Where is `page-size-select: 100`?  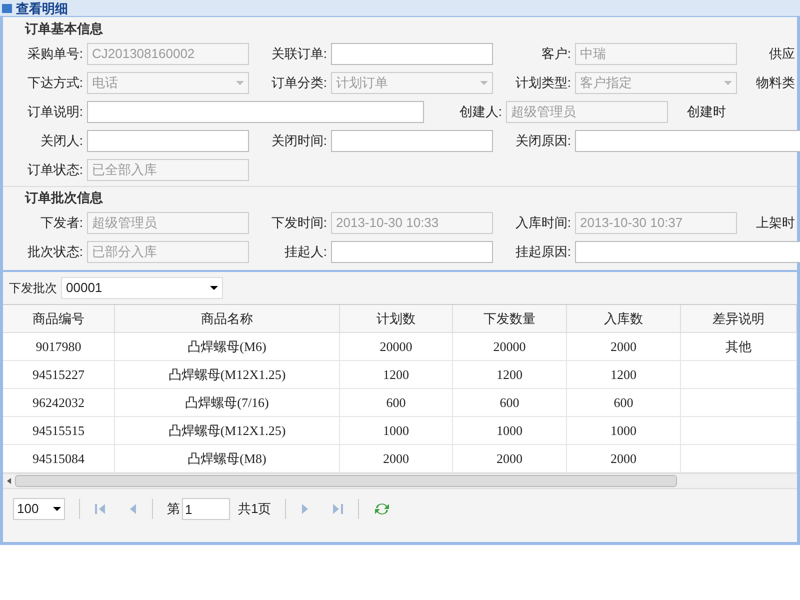 page-size-select: 100 is located at coordinates (39, 509).